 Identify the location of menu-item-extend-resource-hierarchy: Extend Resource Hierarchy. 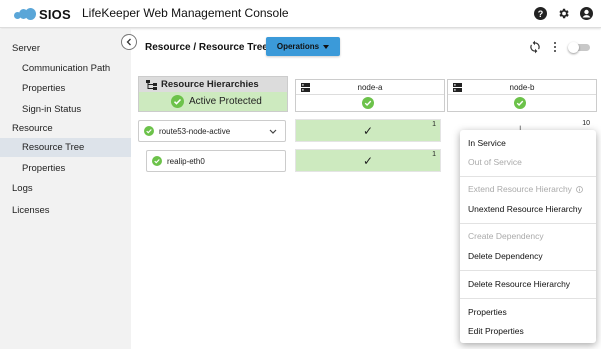
(525, 189).